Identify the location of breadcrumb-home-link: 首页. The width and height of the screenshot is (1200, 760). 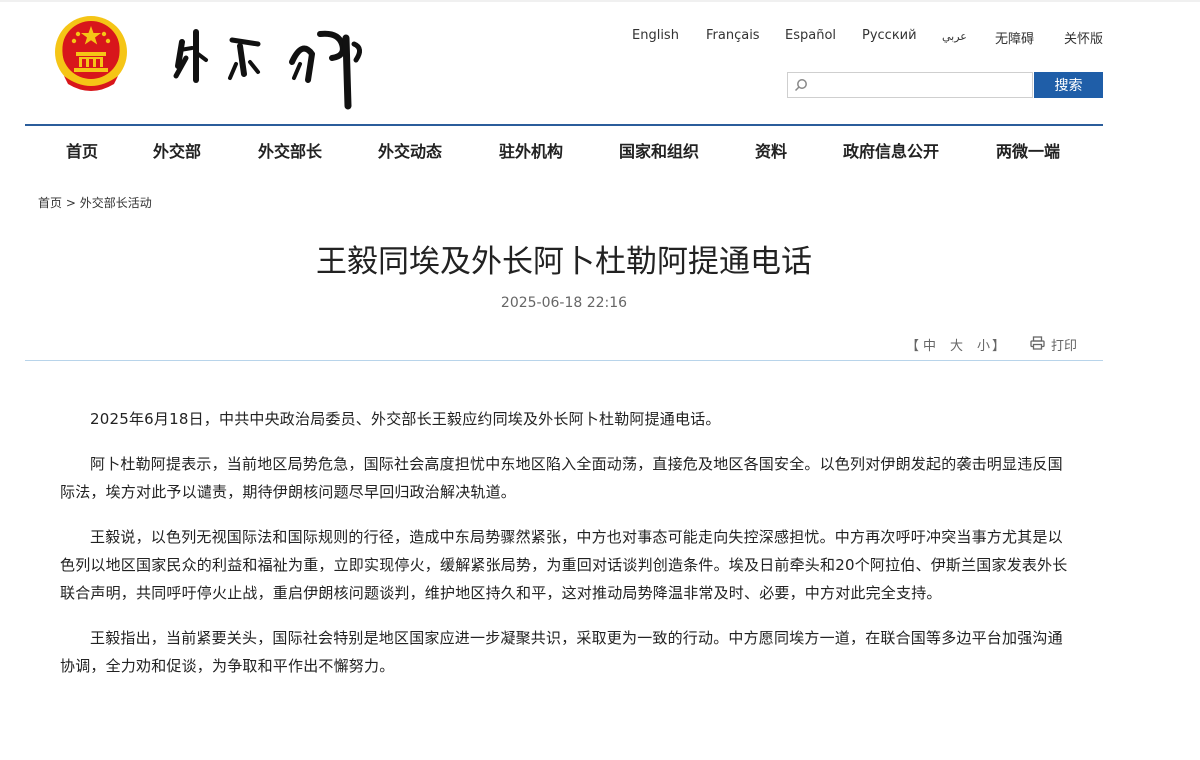
(50, 203).